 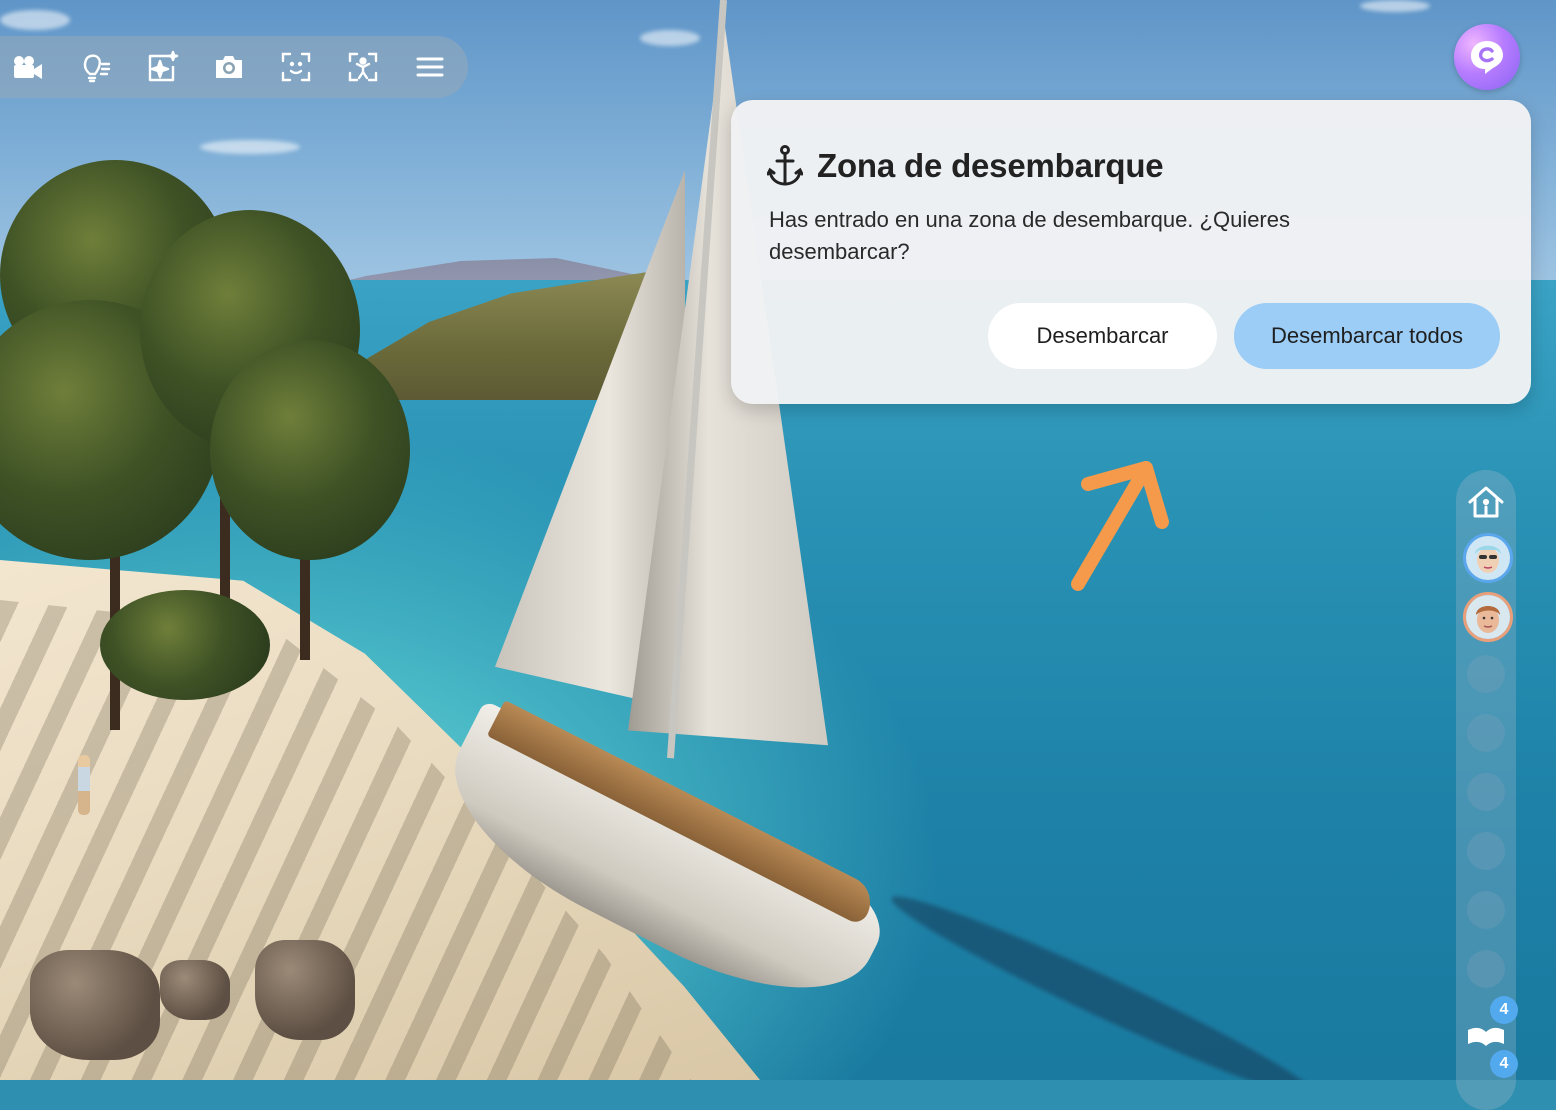 What do you see at coordinates (1102, 336) in the screenshot?
I see `disembark-button: Desembarcar` at bounding box center [1102, 336].